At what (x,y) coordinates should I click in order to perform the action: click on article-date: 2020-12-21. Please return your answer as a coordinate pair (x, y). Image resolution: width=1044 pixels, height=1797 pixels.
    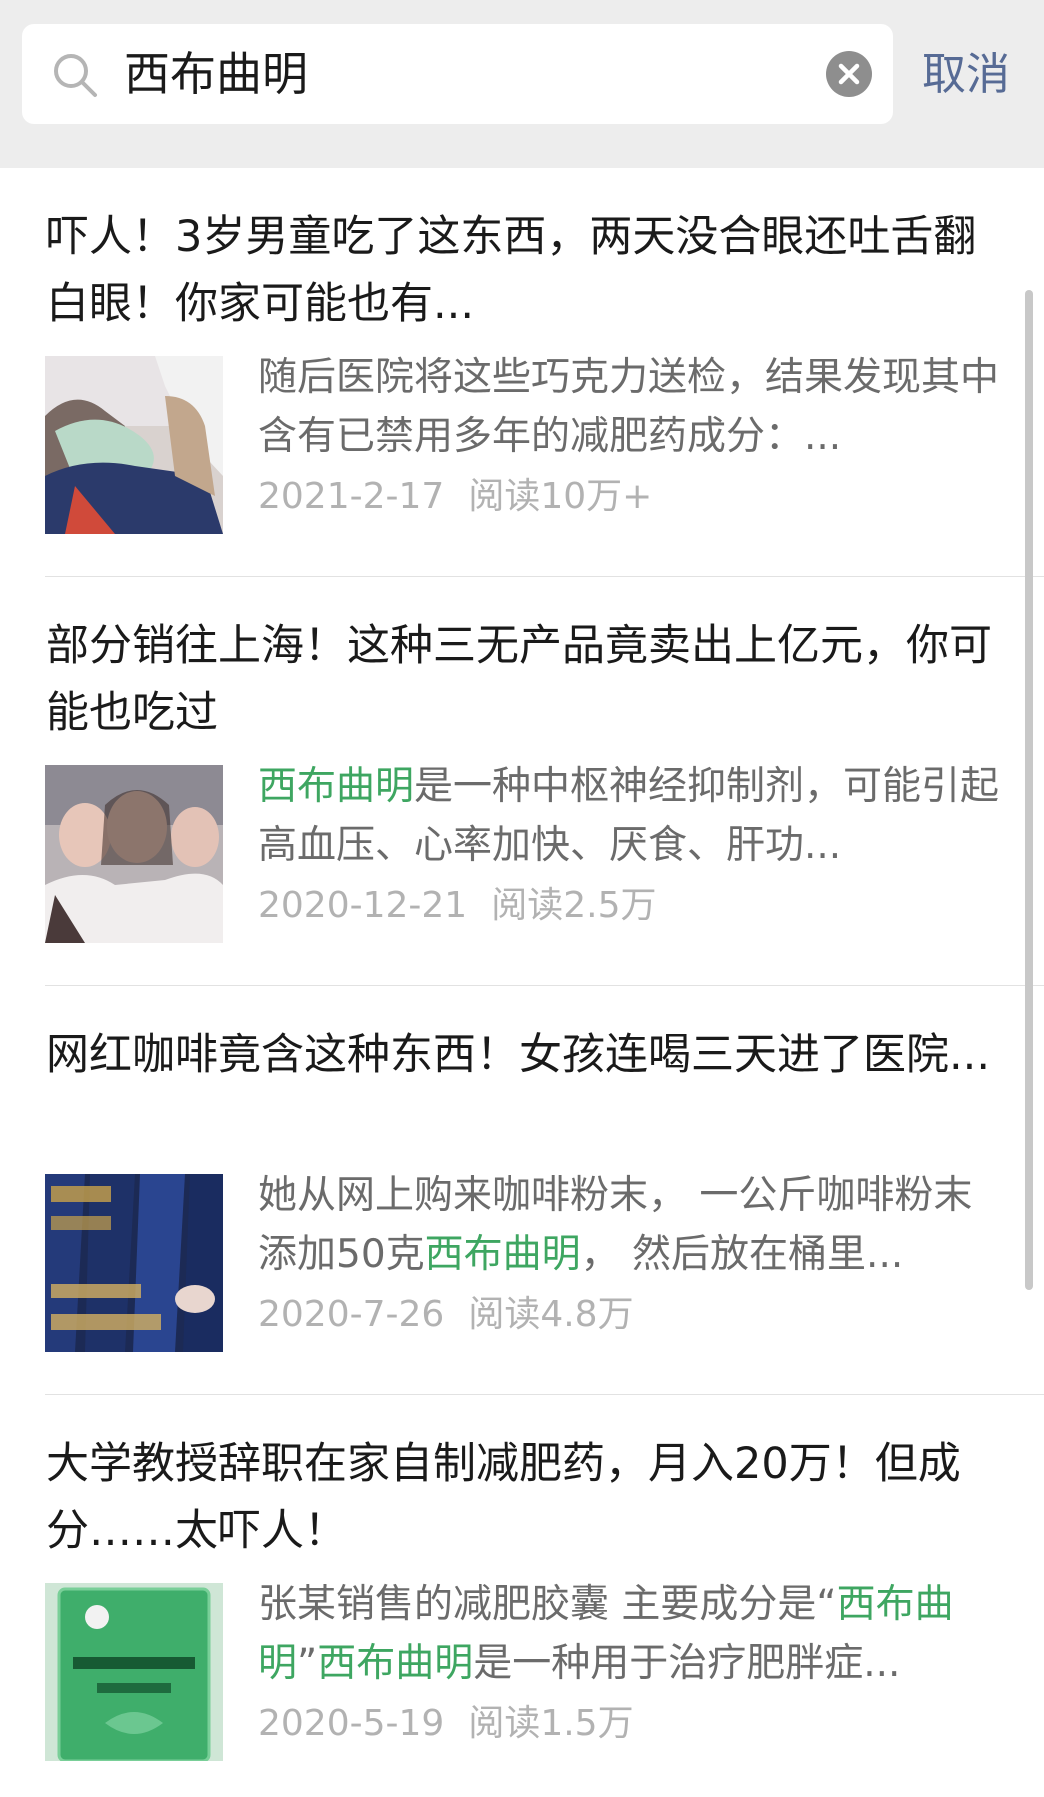
    Looking at the image, I should click on (363, 905).